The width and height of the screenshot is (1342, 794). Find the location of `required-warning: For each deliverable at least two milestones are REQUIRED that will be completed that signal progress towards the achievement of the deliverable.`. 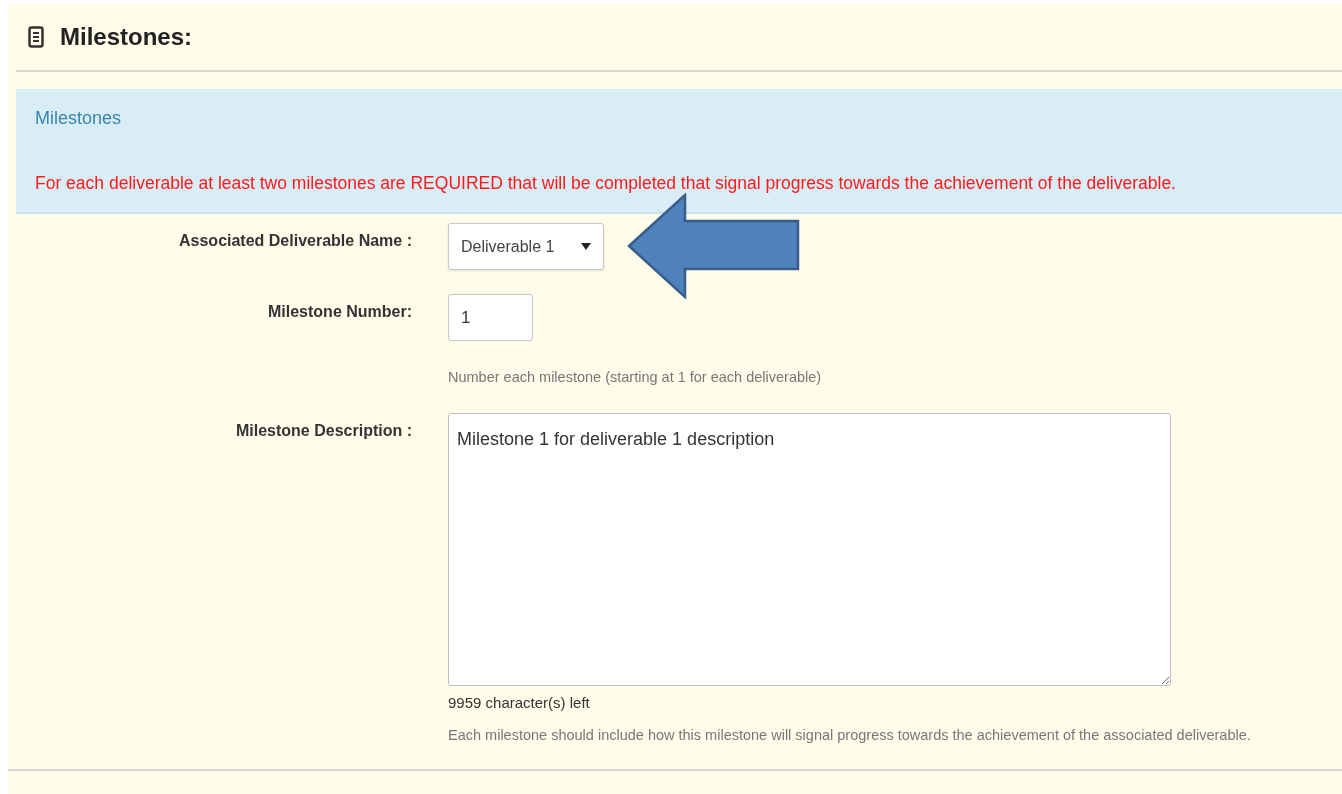

required-warning: For each deliverable at least two milestones are REQUIRED that will be completed that signal progress towards the achievement of the deliverable. is located at coordinates (606, 183).